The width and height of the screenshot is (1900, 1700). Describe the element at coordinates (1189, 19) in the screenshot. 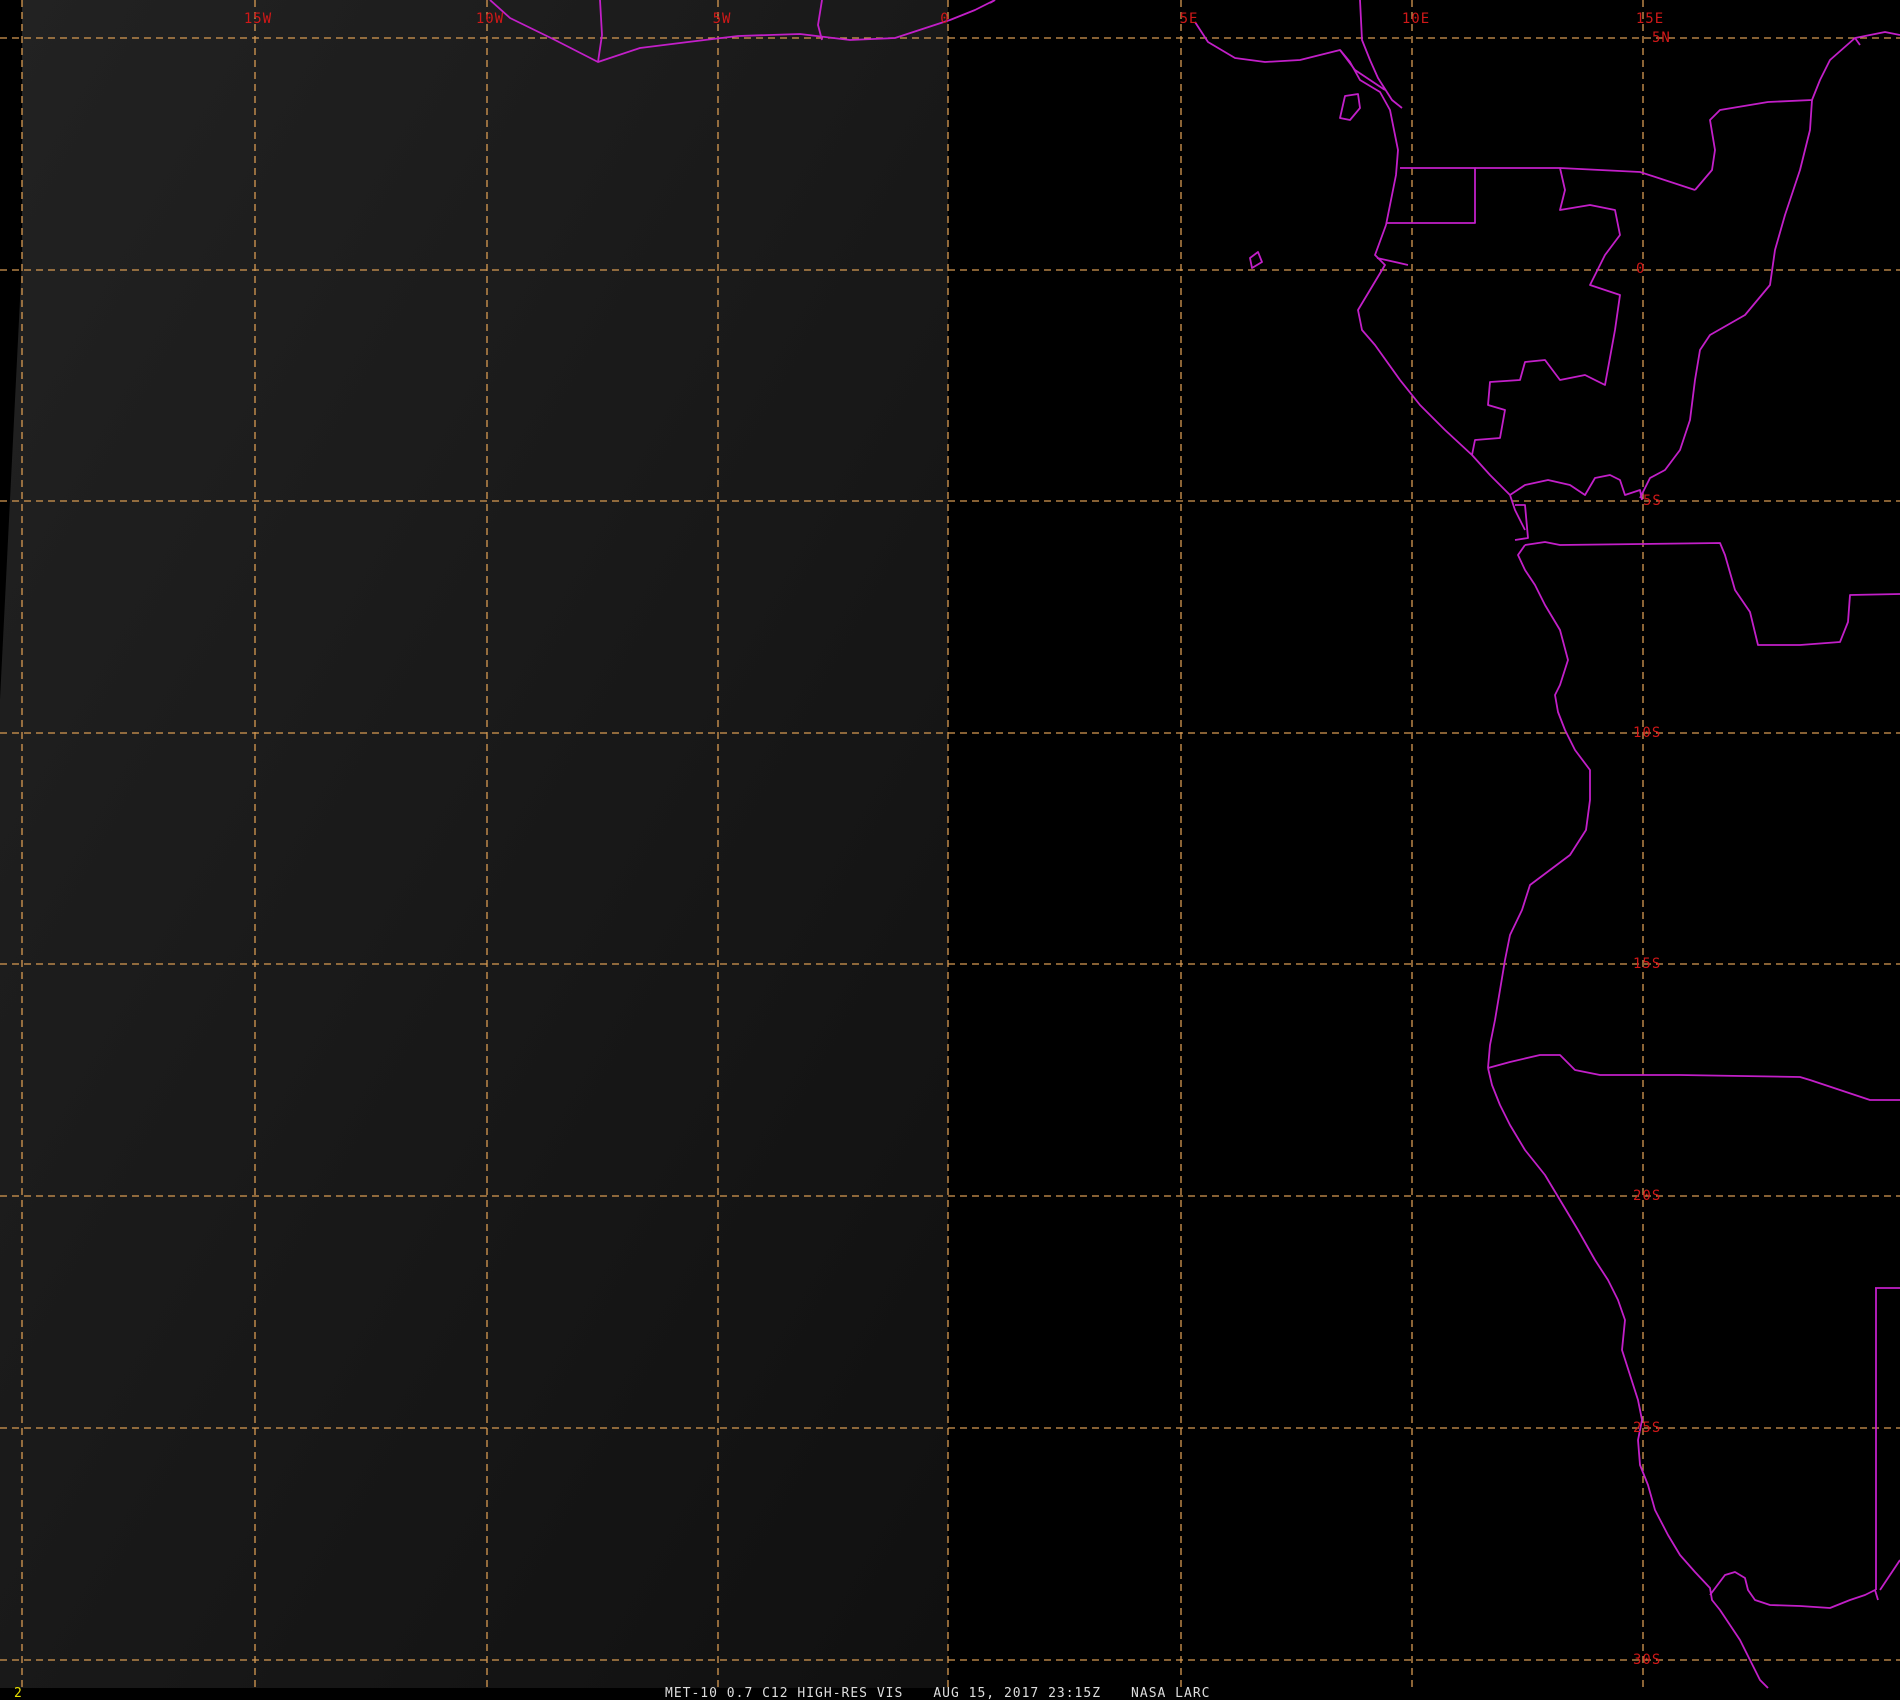

I see `lon-label-5e: 5E` at that location.